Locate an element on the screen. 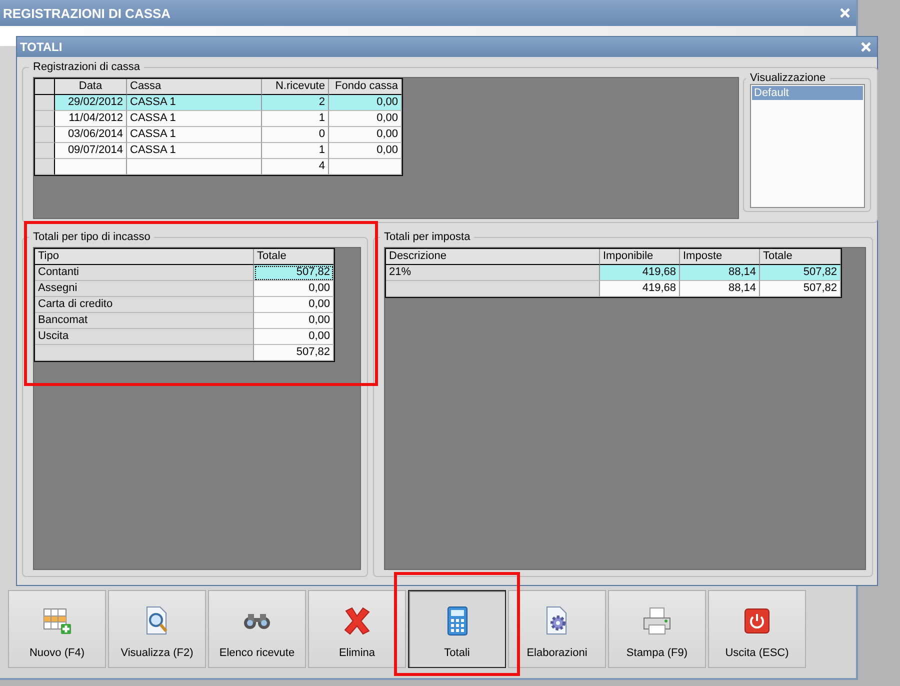 This screenshot has width=900, height=686. column-header: Cassa is located at coordinates (194, 87).